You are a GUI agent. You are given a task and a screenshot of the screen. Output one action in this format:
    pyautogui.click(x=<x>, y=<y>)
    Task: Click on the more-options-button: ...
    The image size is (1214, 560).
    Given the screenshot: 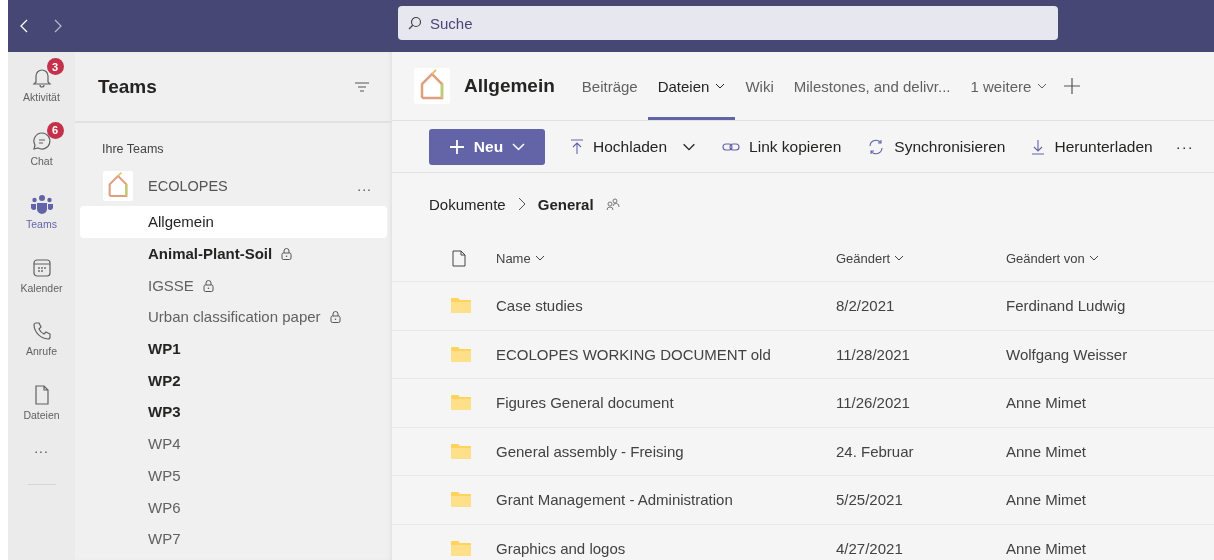 What is the action you would take?
    pyautogui.click(x=364, y=186)
    